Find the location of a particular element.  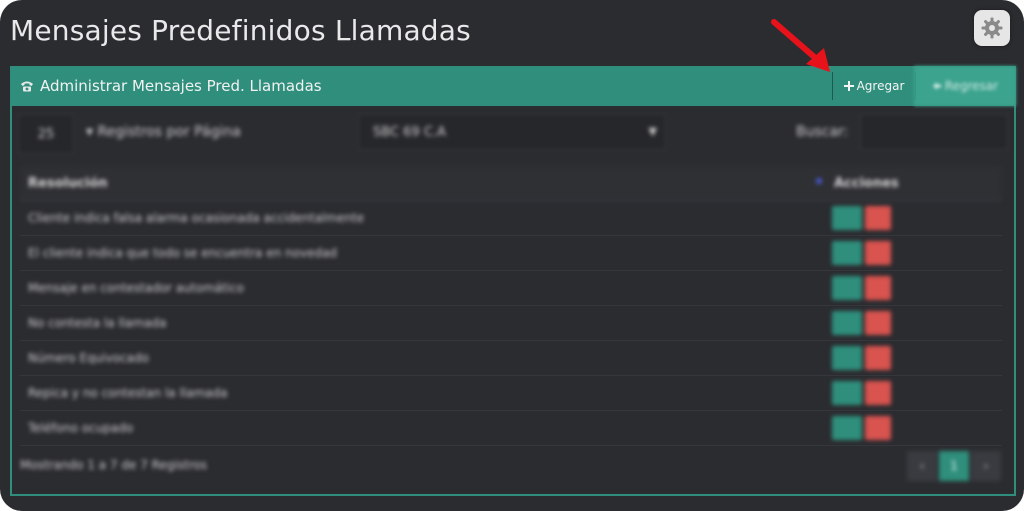

add-button: Agregar is located at coordinates (874, 86).